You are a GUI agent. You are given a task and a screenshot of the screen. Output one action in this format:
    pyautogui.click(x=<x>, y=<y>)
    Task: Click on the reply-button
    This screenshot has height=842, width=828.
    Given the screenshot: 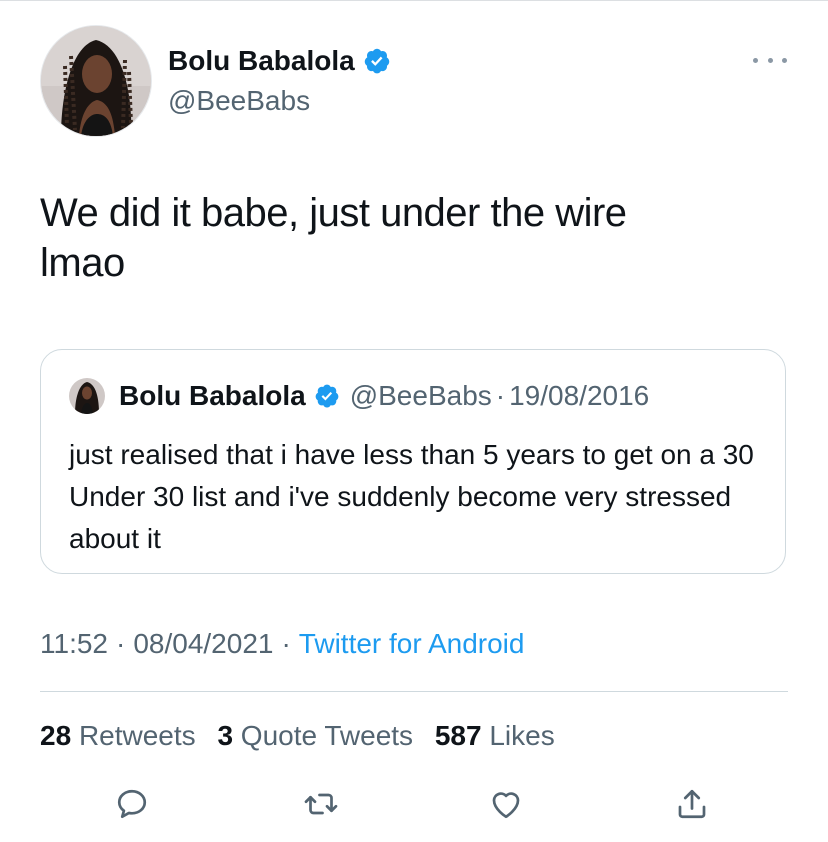 What is the action you would take?
    pyautogui.click(x=132, y=804)
    